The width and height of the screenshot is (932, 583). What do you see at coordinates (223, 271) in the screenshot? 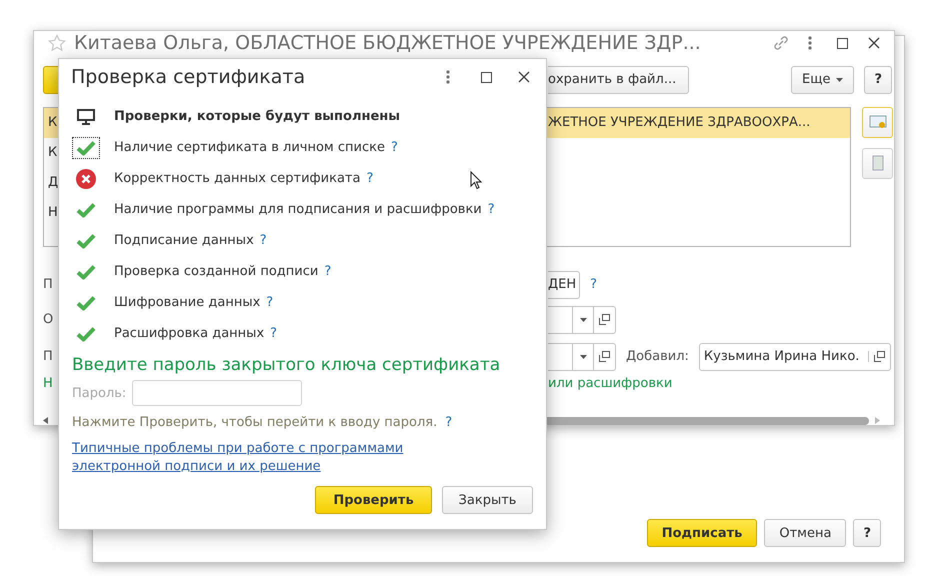
I see `check-label: Проверка созданной подписи ?` at bounding box center [223, 271].